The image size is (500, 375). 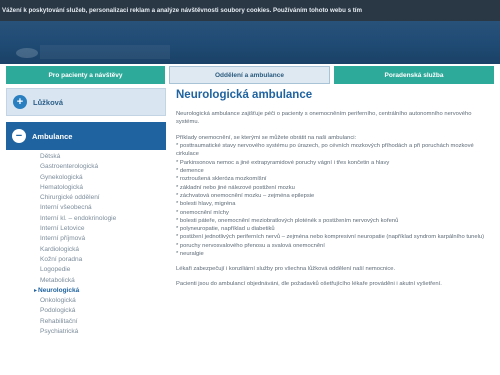 I want to click on sidebar-item: Dětská, so click(x=86, y=157).